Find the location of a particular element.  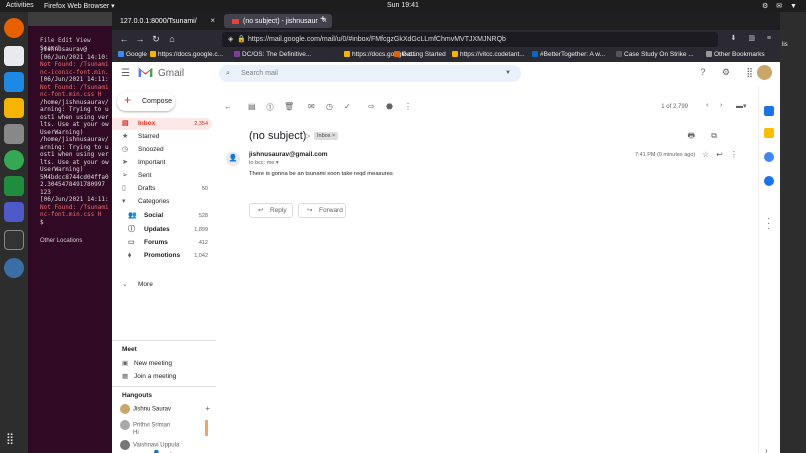

camera-icon is located at coordinates (14, 134).